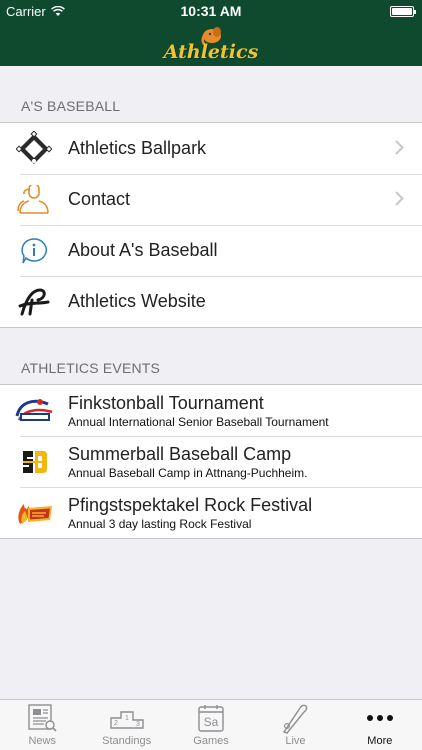 The image size is (422, 750). I want to click on event-title: Summerball Baseball Camp, so click(180, 453).